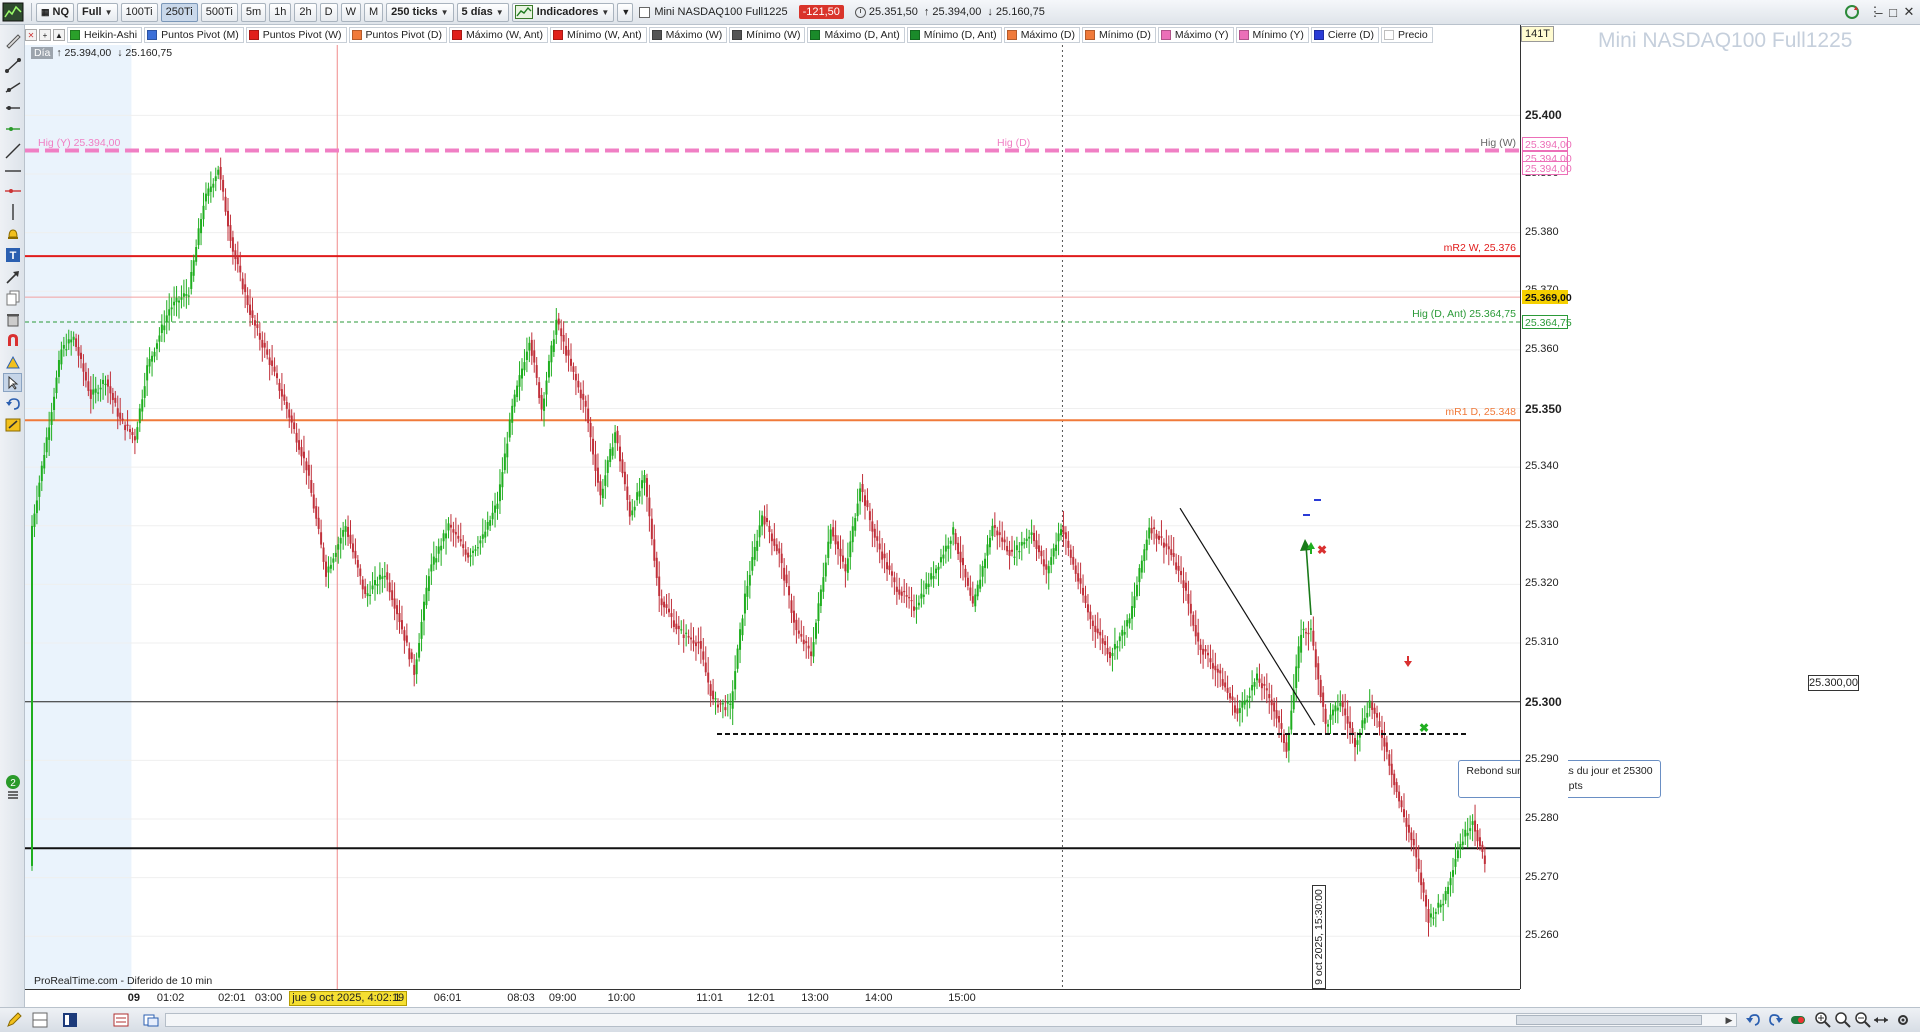 The width and height of the screenshot is (1920, 1032). I want to click on pencil-icon, so click(14, 1020).